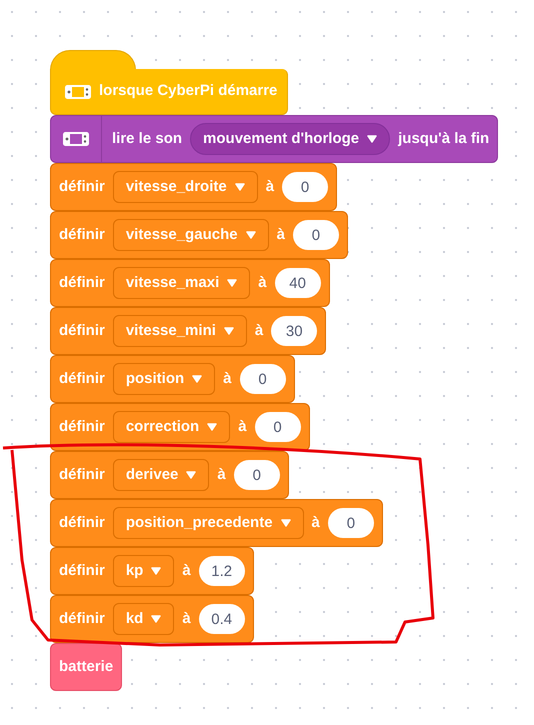 The width and height of the screenshot is (534, 725). I want to click on set-variable-block: définir vitesse_gauche à 0, so click(199, 235).